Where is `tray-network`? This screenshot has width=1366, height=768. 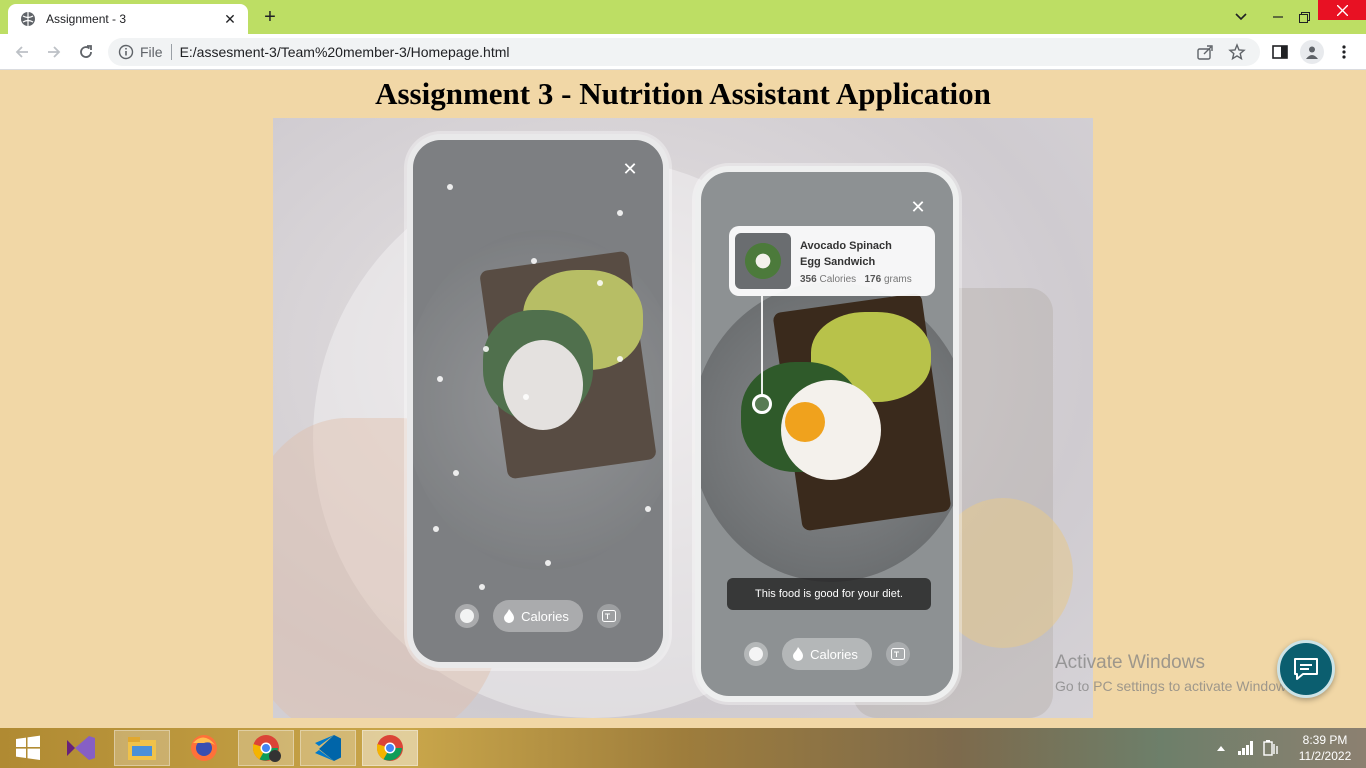 tray-network is located at coordinates (1247, 748).